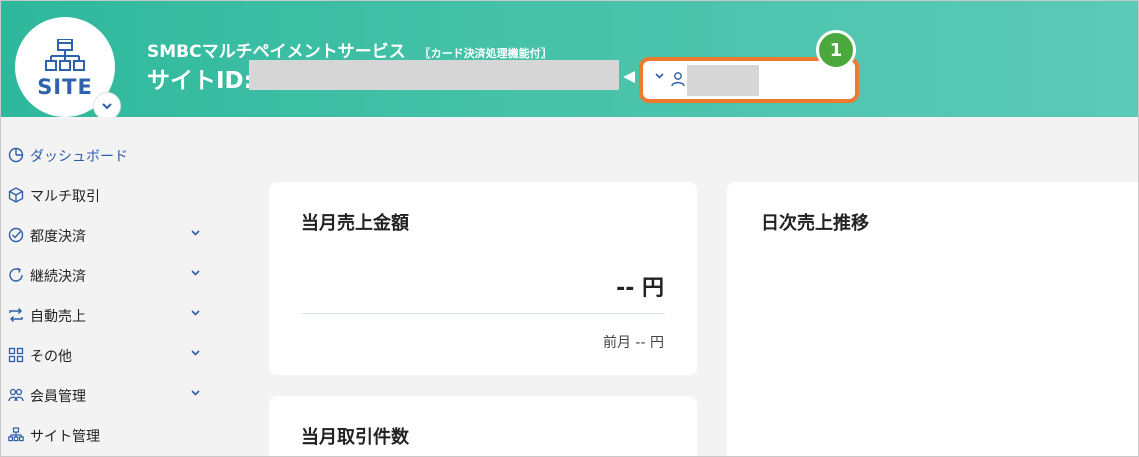 This screenshot has height=457, width=1139. Describe the element at coordinates (629, 77) in the screenshot. I see `pointer-arrow` at that location.